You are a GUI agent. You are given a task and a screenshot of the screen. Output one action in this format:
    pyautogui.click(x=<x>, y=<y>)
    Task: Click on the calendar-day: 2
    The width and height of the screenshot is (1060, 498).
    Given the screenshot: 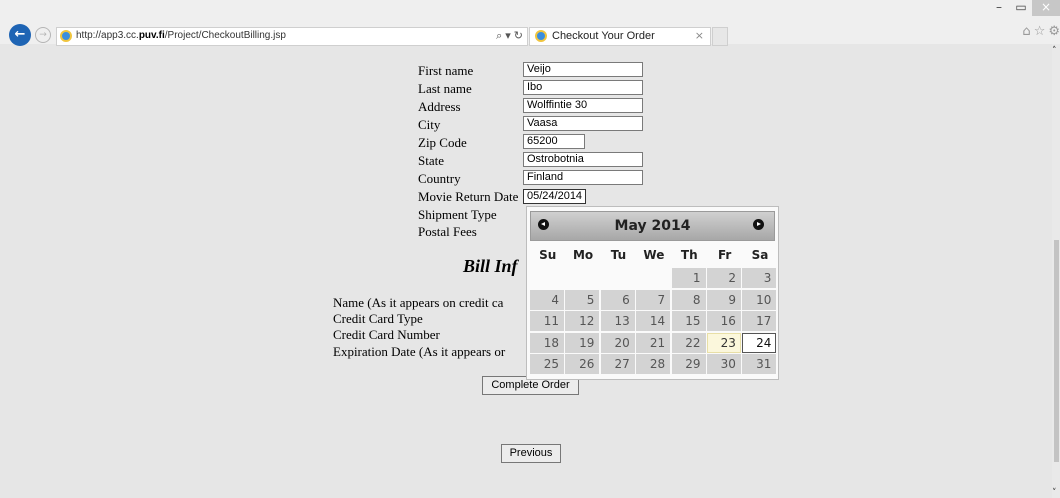 What is the action you would take?
    pyautogui.click(x=723, y=278)
    